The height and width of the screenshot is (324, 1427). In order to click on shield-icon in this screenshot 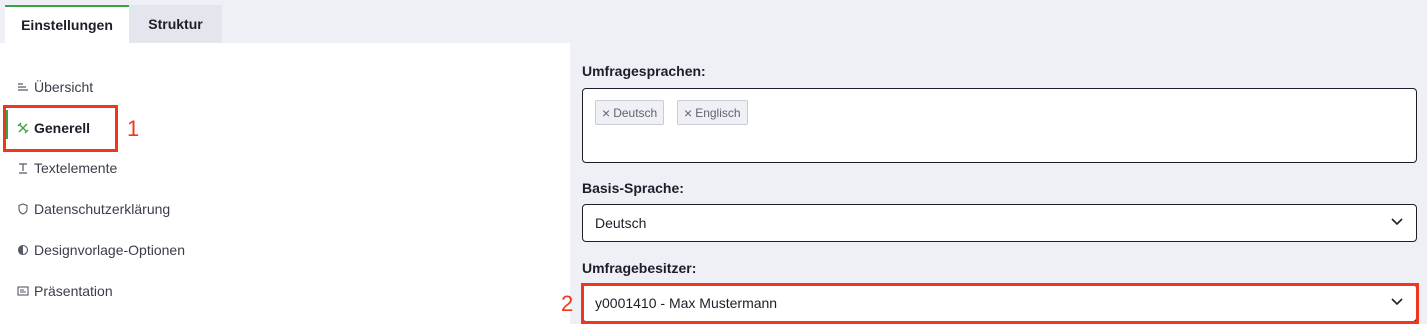, I will do `click(23, 209)`.